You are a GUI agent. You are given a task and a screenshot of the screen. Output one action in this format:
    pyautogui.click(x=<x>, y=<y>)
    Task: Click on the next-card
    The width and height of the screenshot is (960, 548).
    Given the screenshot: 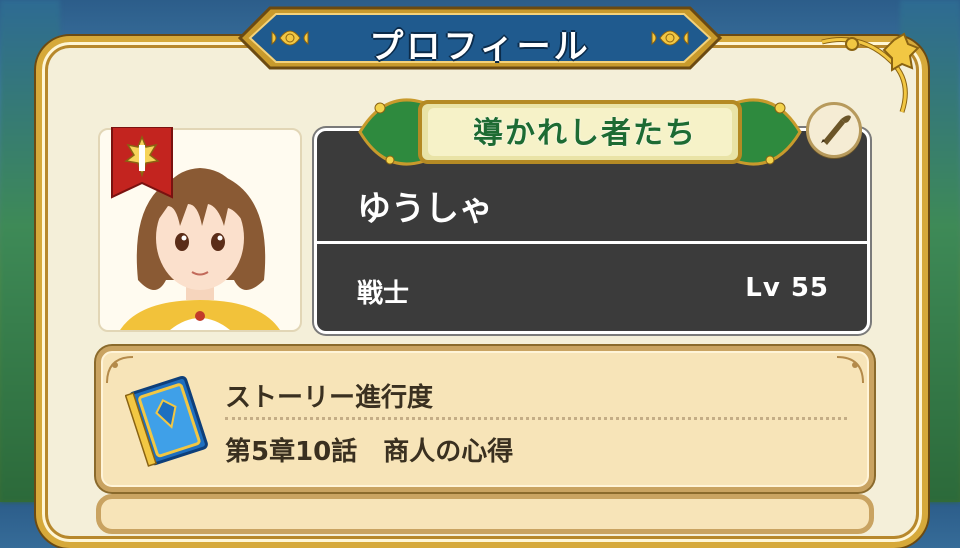 What is the action you would take?
    pyautogui.click(x=485, y=514)
    